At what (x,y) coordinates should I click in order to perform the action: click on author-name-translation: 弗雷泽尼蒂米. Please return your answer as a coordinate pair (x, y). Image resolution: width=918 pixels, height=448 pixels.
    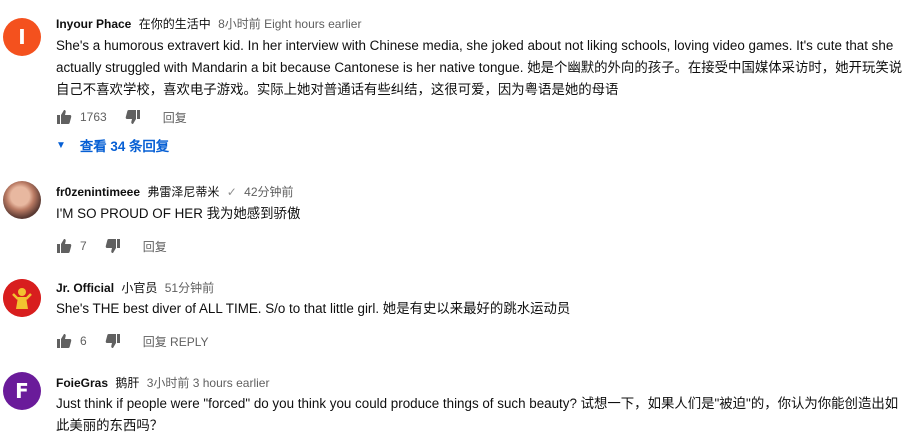
    Looking at the image, I should click on (183, 192).